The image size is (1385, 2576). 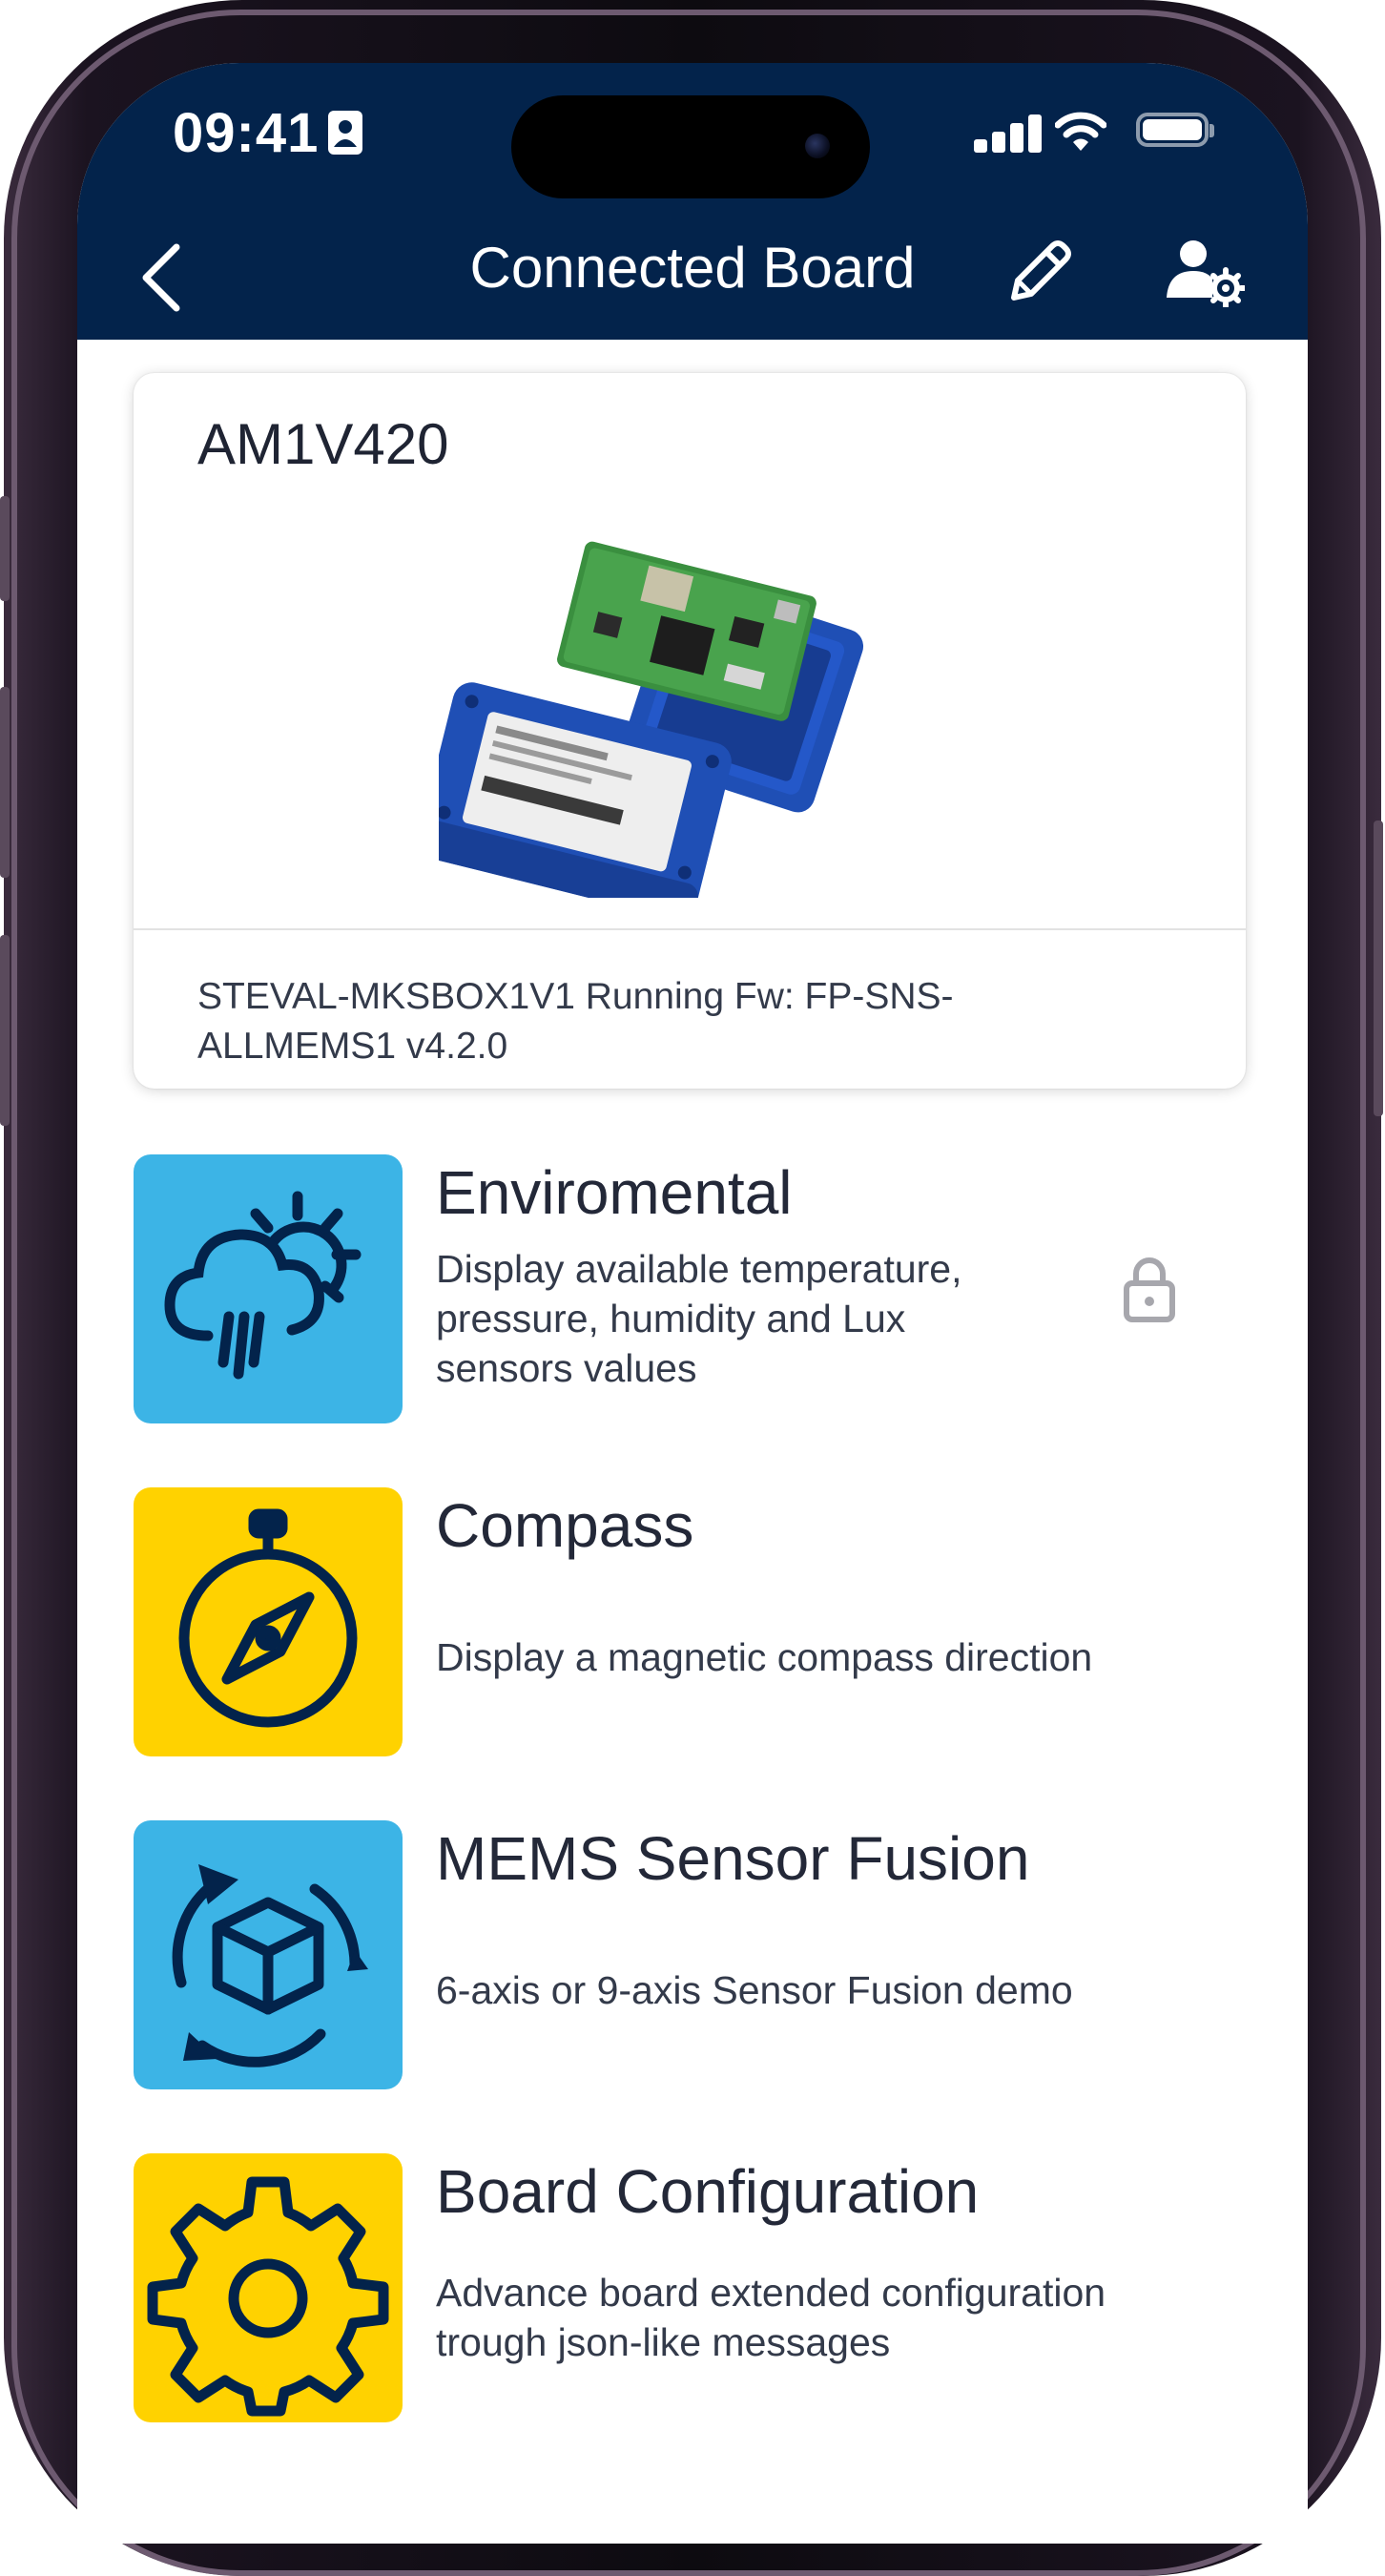 I want to click on weather-icon, so click(x=263, y=1285).